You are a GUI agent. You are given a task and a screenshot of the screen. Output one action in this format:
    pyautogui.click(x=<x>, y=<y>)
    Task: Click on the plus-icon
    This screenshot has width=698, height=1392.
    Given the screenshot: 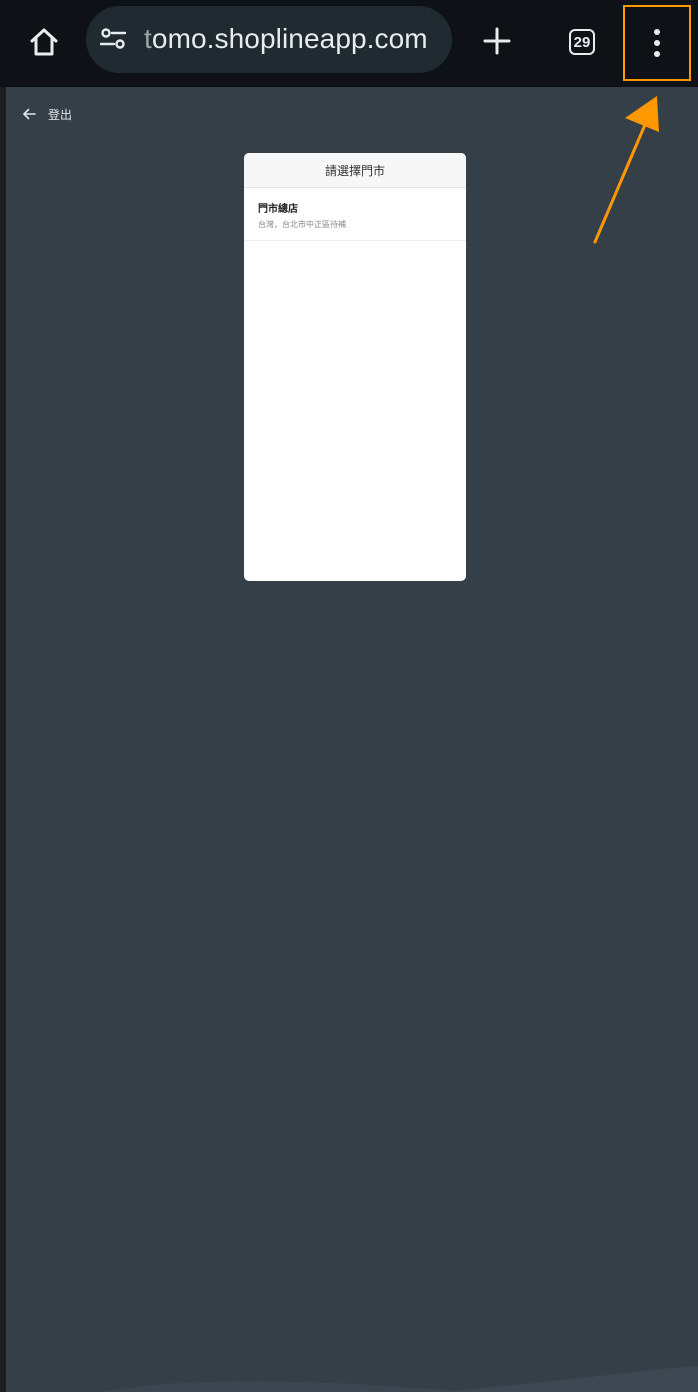 What is the action you would take?
    pyautogui.click(x=497, y=41)
    